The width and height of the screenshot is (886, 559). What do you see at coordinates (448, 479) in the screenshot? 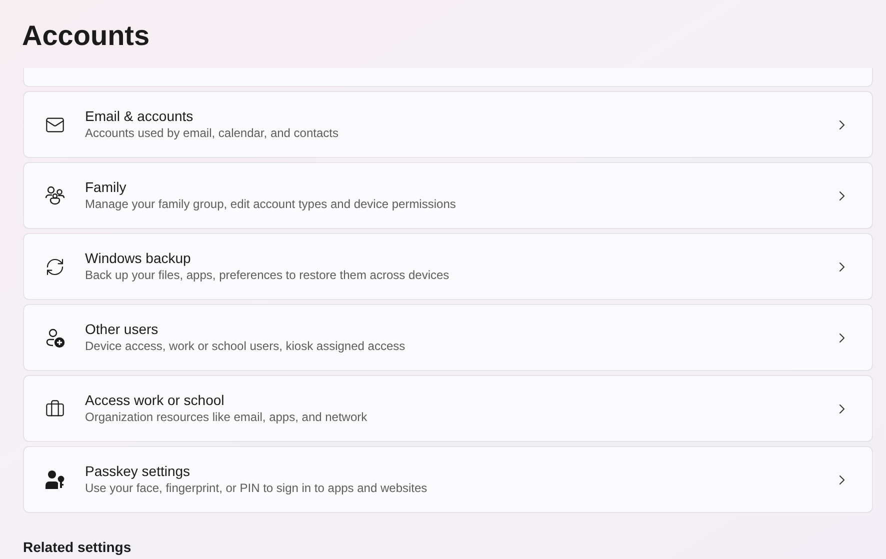
I see `settings-card: Passkey settings Use your face, fingerprint, or PIN to sign in to apps and websites` at bounding box center [448, 479].